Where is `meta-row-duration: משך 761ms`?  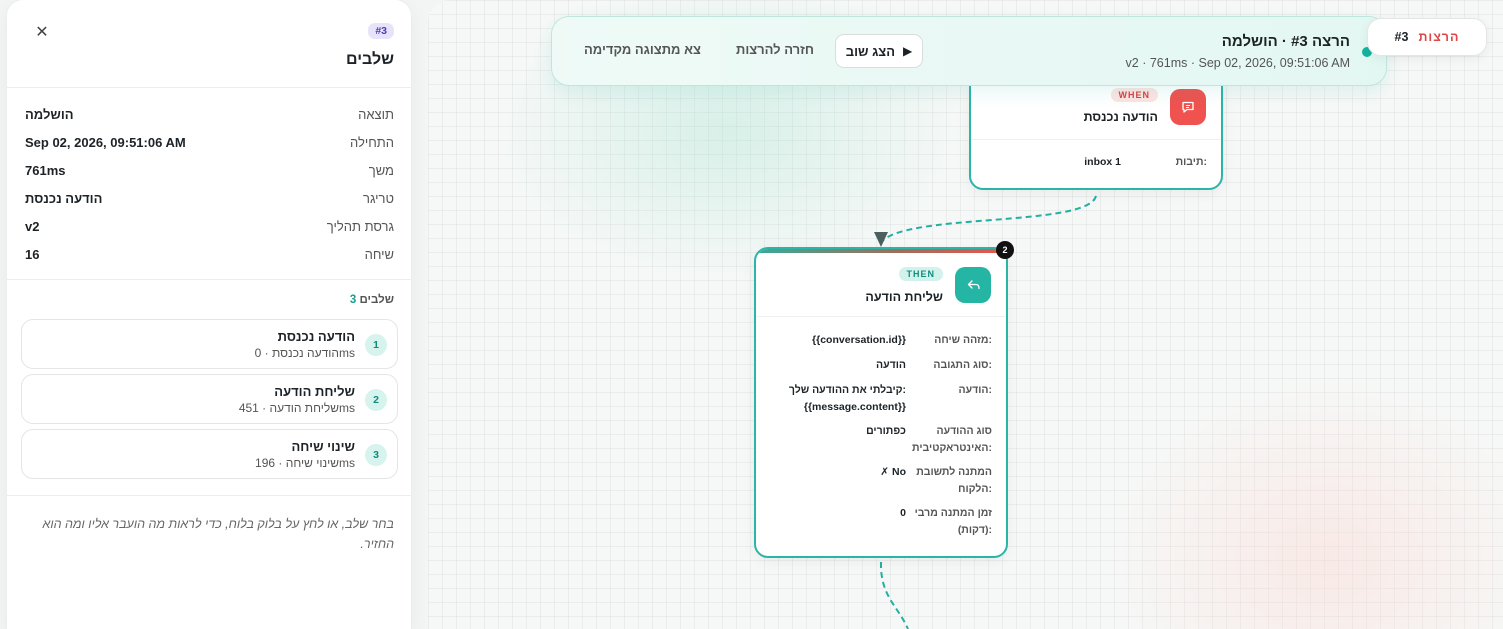 meta-row-duration: משך 761ms is located at coordinates (209, 173).